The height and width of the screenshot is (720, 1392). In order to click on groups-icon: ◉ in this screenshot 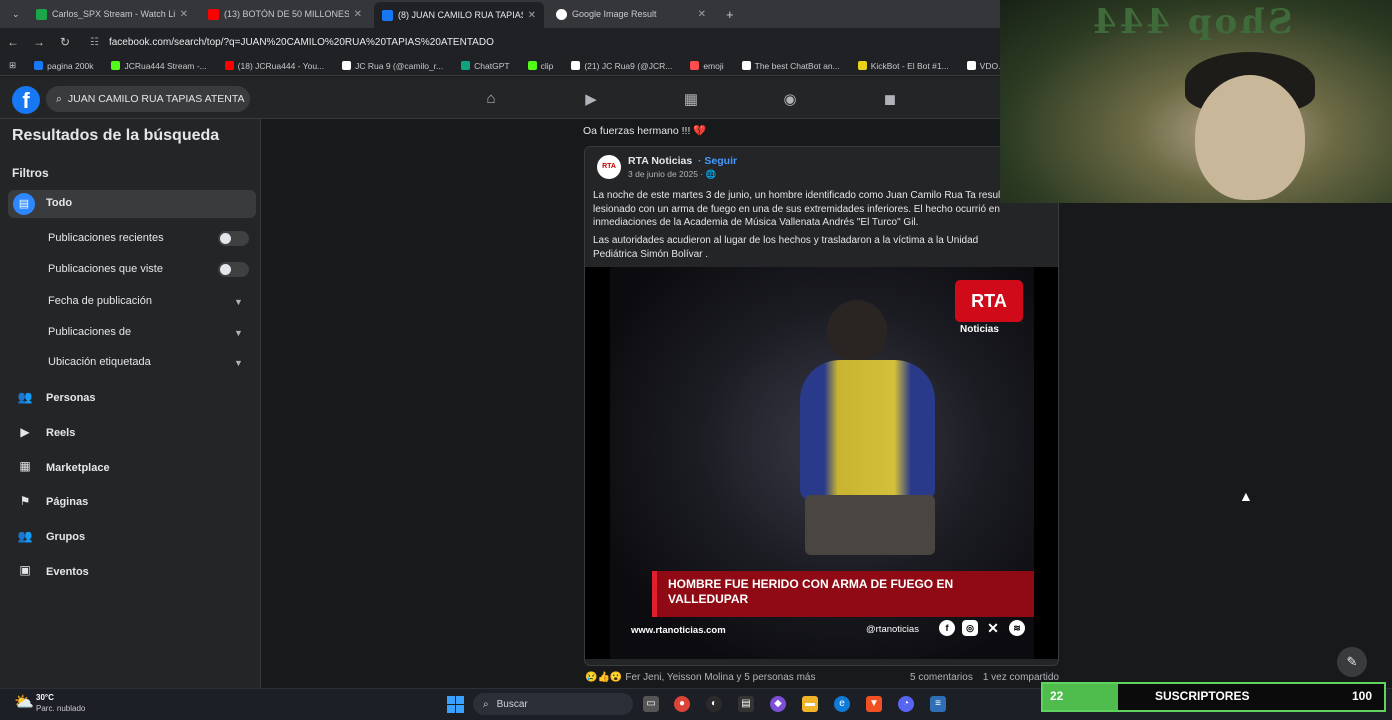, I will do `click(790, 99)`.